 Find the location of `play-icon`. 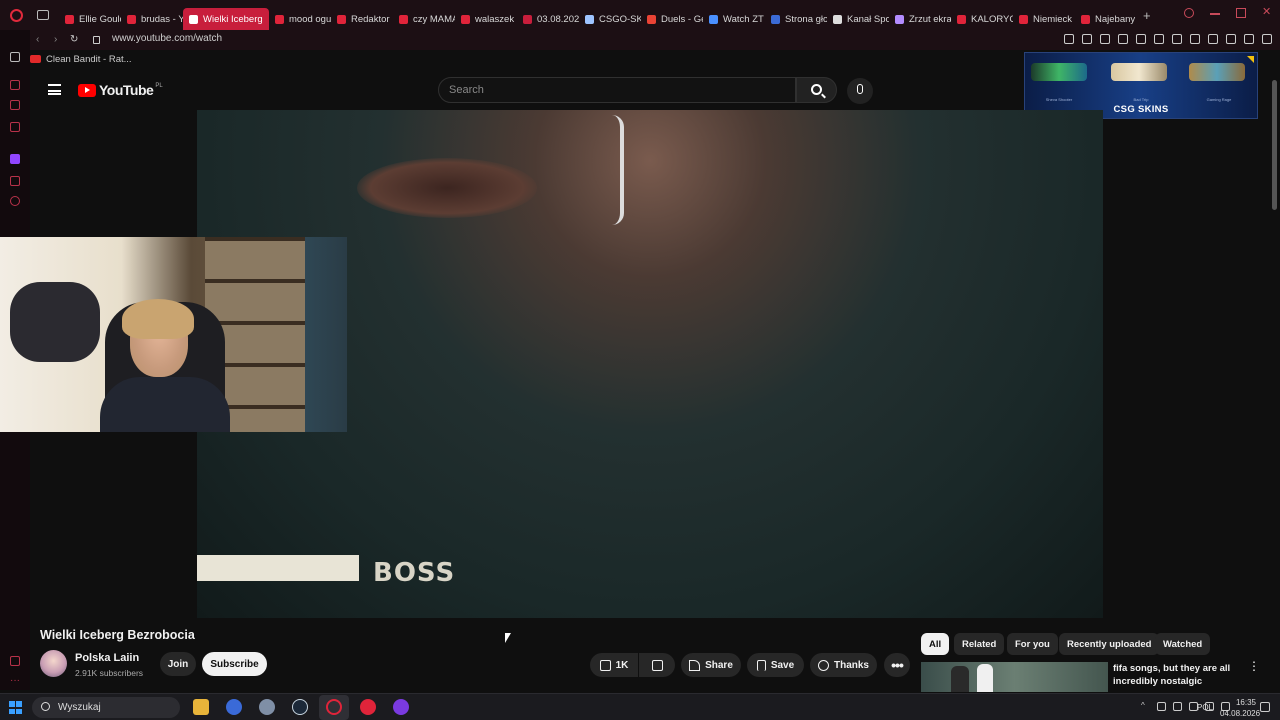

play-icon is located at coordinates (1159, 39).